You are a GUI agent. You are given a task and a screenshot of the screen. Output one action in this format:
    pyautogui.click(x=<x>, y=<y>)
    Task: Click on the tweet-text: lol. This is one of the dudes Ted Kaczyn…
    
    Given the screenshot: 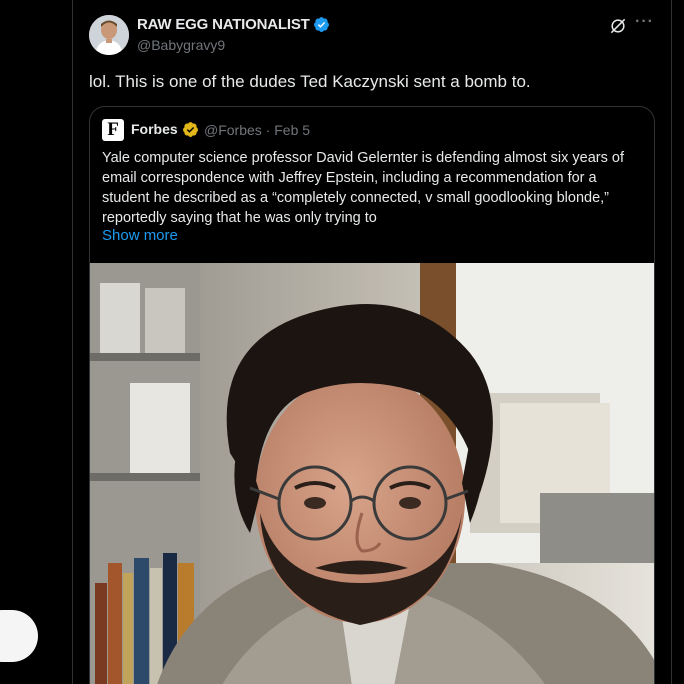 What is the action you would take?
    pyautogui.click(x=310, y=81)
    